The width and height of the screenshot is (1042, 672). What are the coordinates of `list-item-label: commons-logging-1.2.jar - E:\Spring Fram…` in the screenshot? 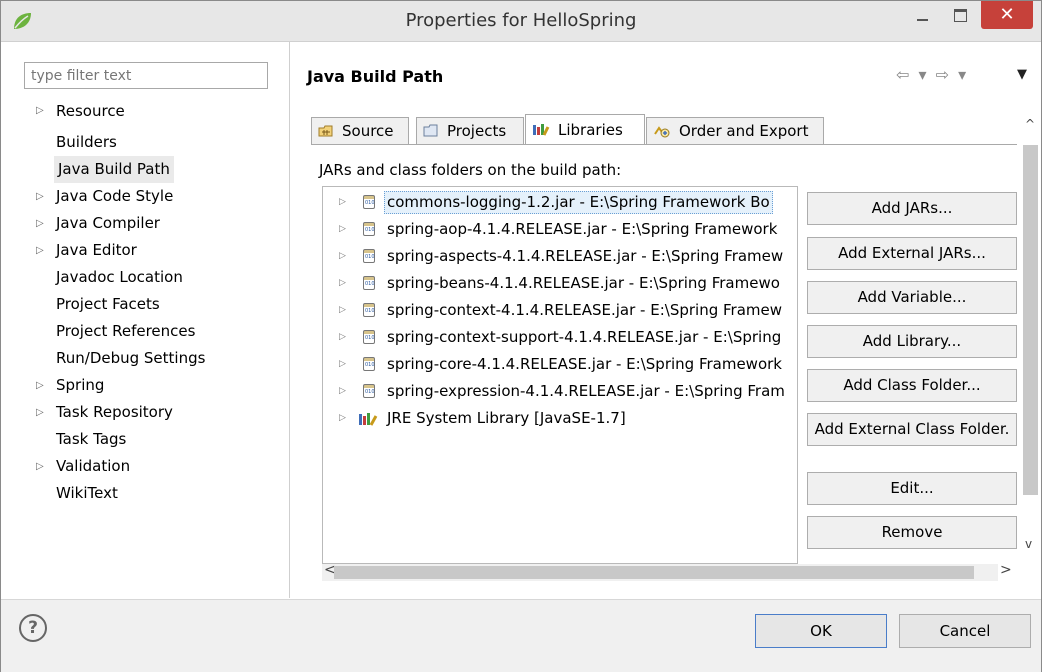 It's located at (578, 202).